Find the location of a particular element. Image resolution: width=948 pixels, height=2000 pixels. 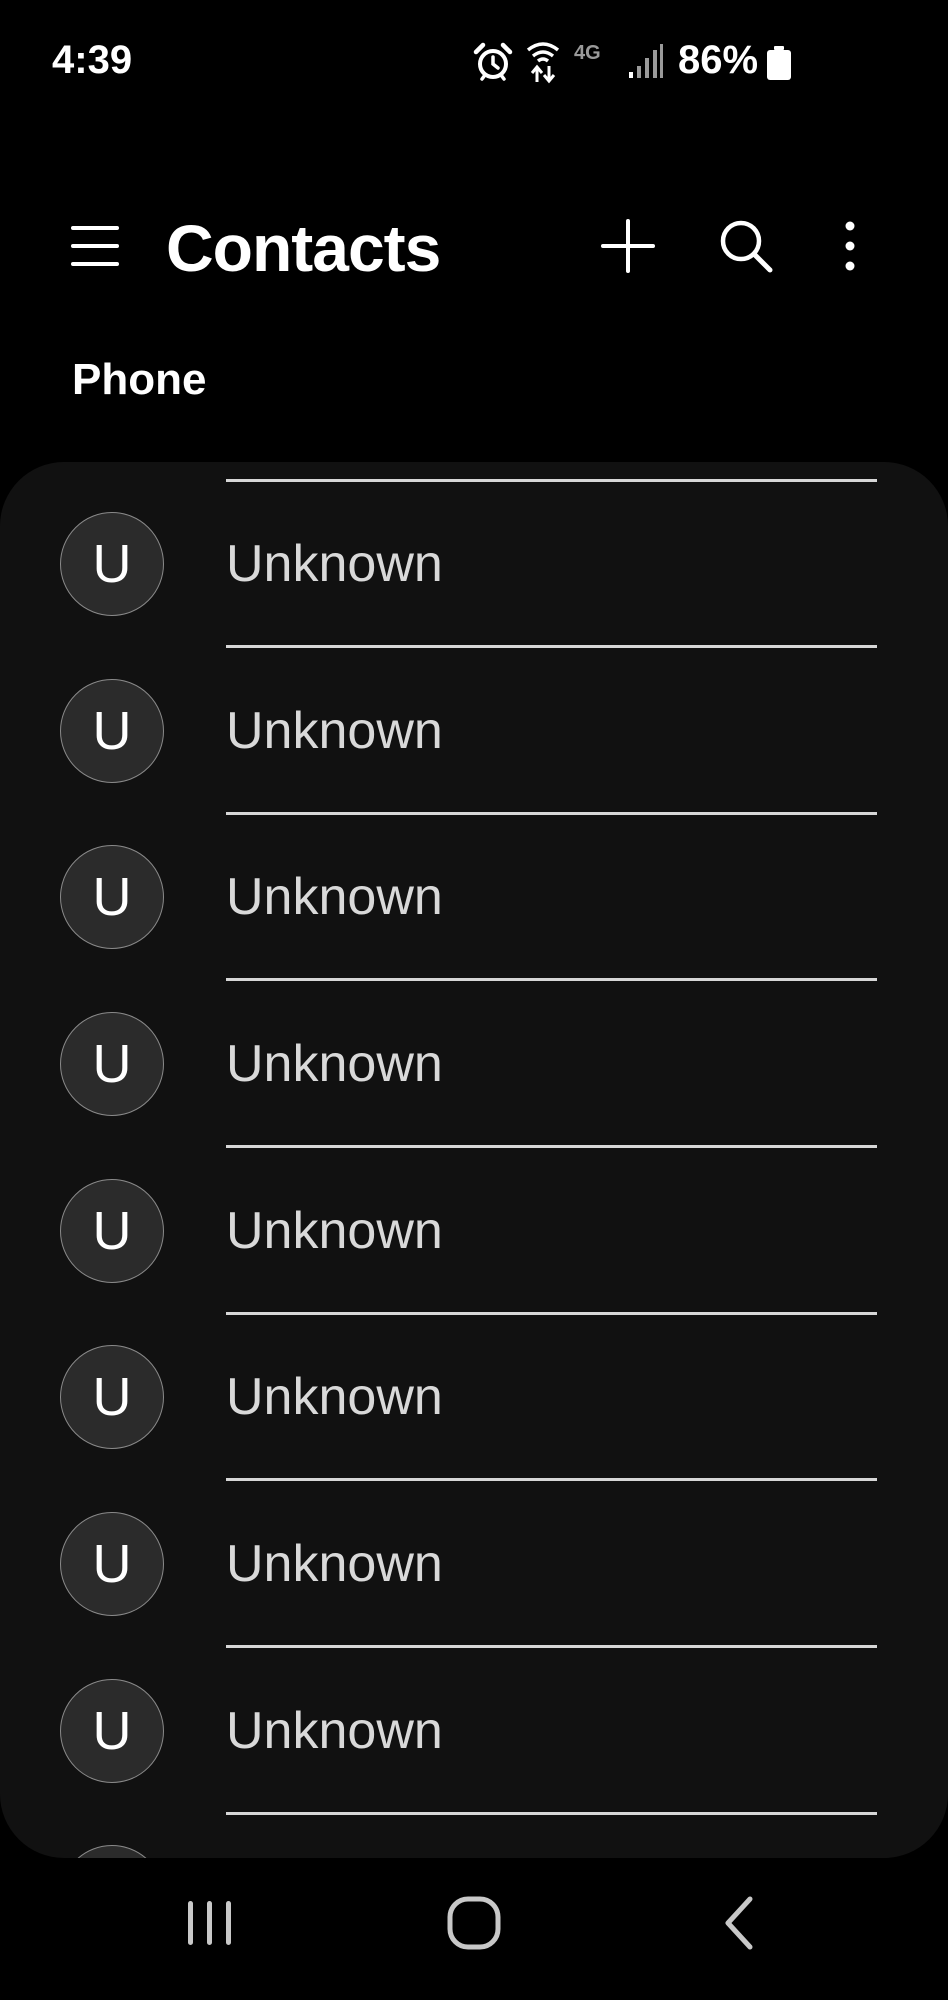

app-bar: Contacts is located at coordinates (474, 245).